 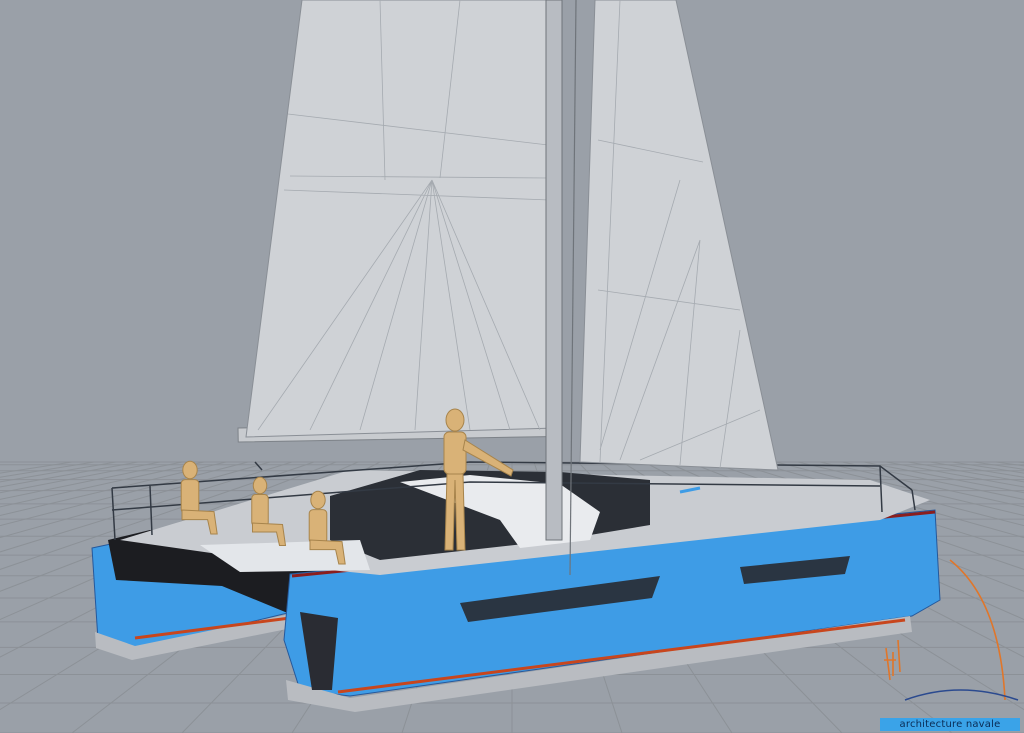 I want to click on mast, so click(x=561, y=288).